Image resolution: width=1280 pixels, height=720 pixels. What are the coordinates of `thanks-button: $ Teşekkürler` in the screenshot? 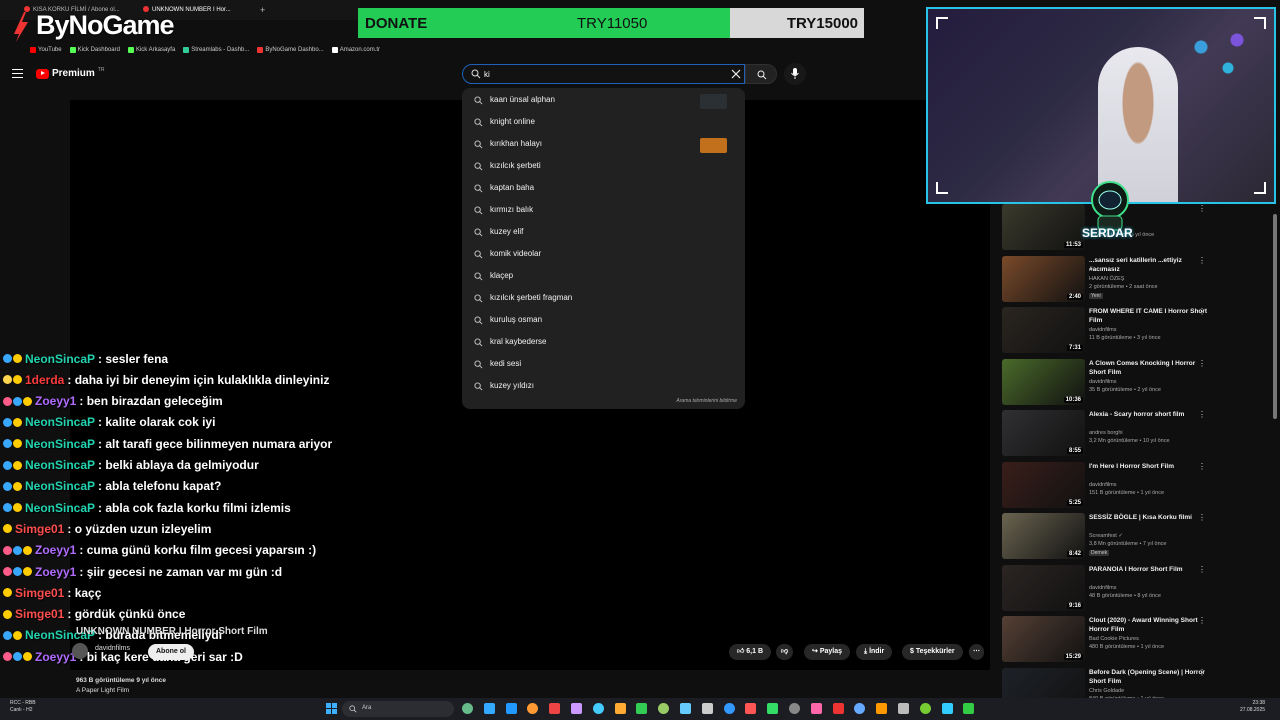 It's located at (932, 652).